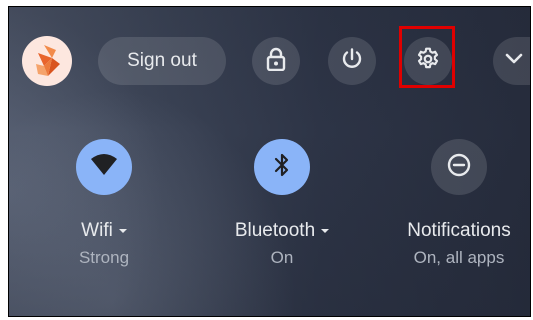 The height and width of the screenshot is (320, 533). I want to click on wifi-icon, so click(104, 167).